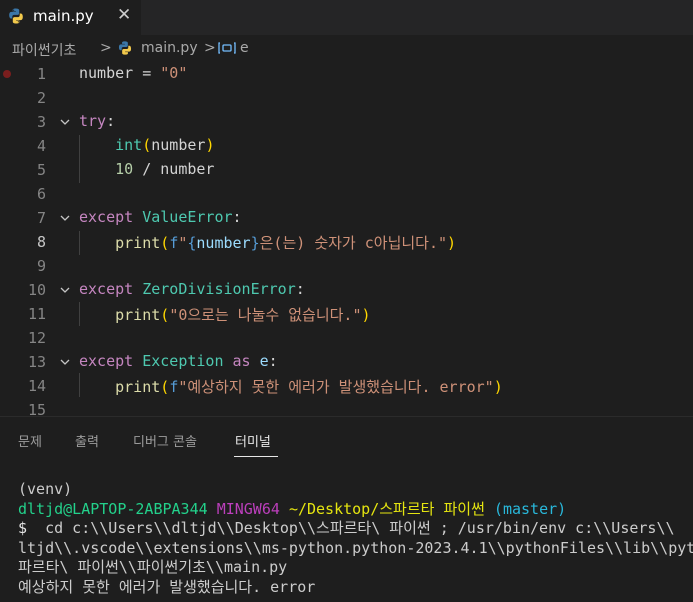  What do you see at coordinates (346, 290) in the screenshot?
I see `code-line: 10 except ZeroDivisionError:` at bounding box center [346, 290].